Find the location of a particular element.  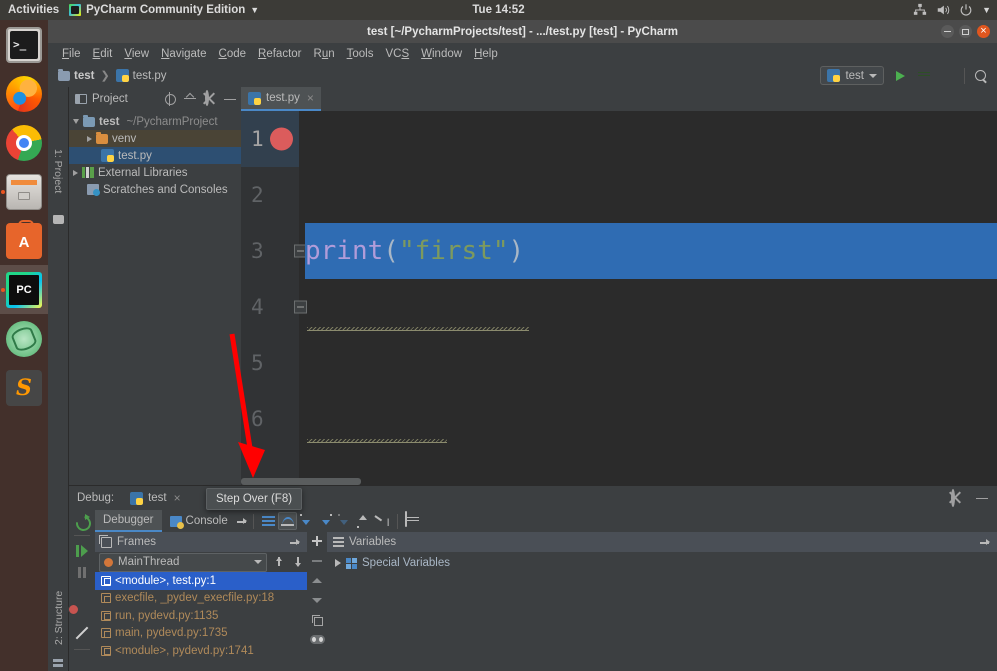

collapse-all-icon is located at coordinates (190, 99).